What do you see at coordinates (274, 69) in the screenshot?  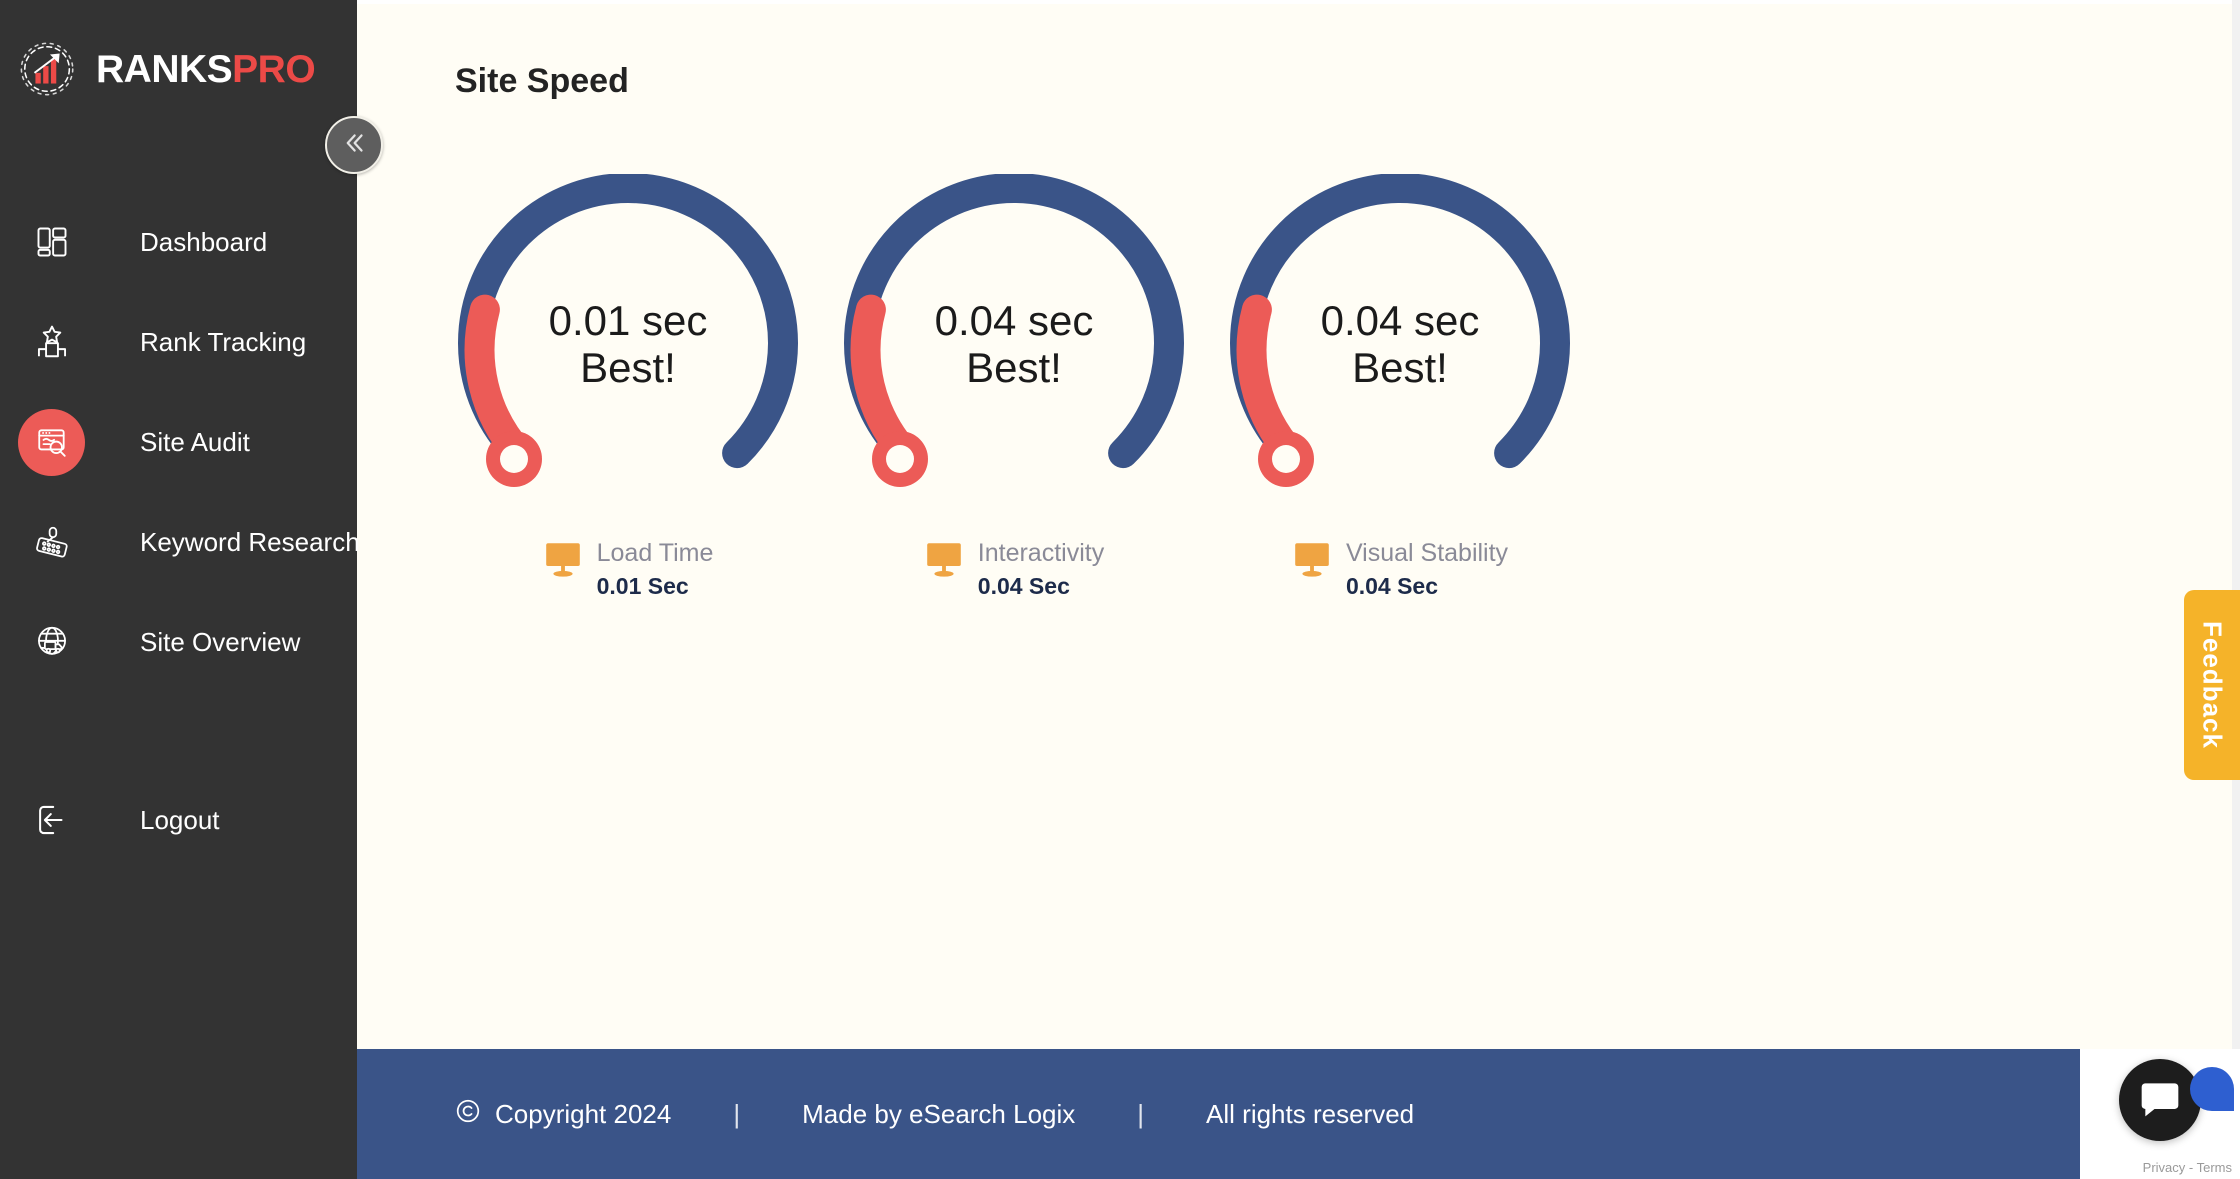 I see `brand-title-secondary: PRO` at bounding box center [274, 69].